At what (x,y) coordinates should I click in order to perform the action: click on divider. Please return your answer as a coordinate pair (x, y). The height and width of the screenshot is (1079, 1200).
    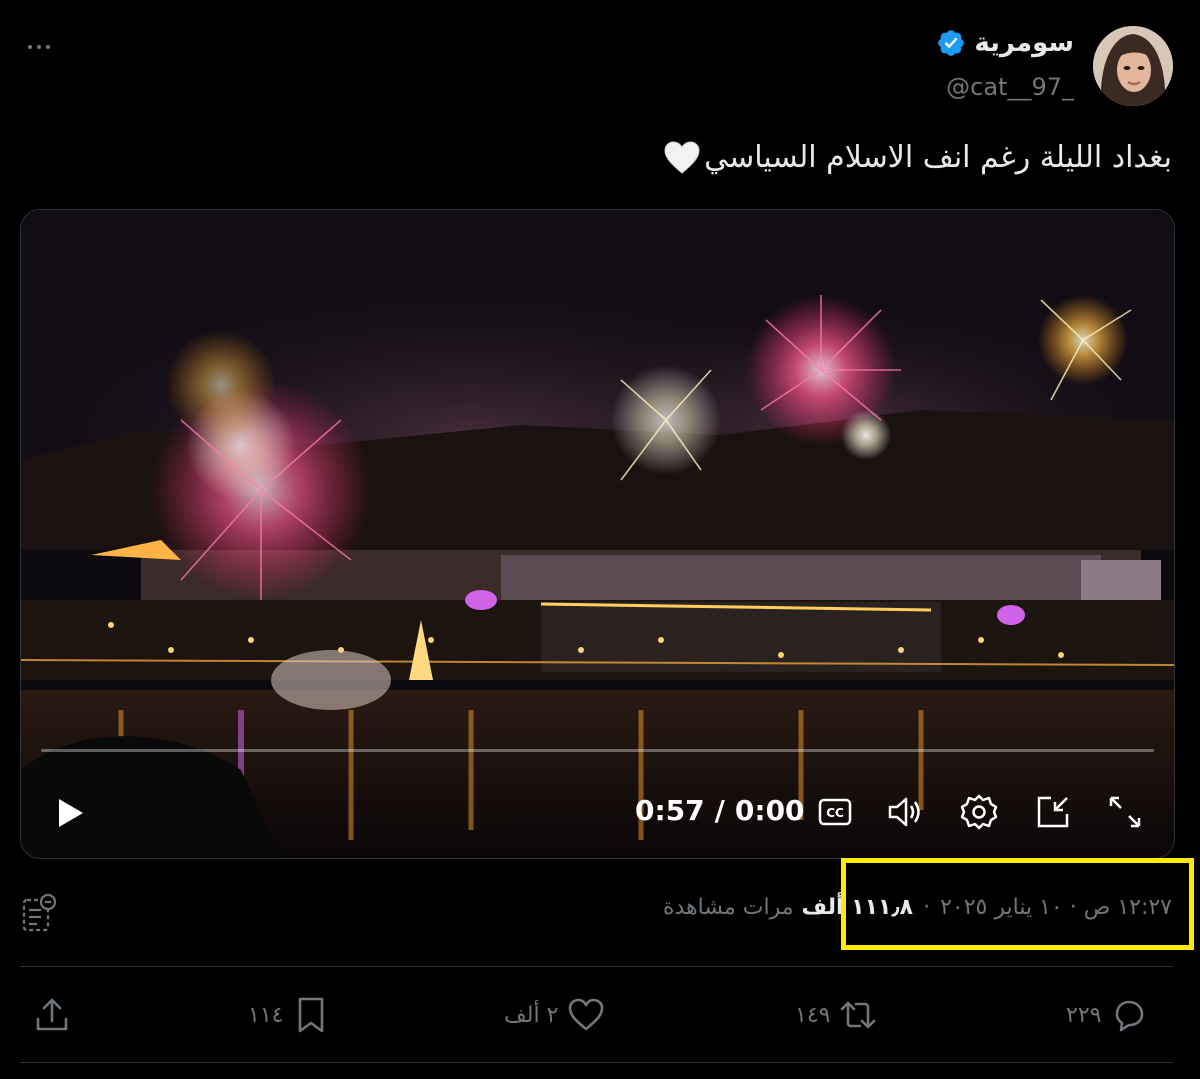
    Looking at the image, I should click on (596, 966).